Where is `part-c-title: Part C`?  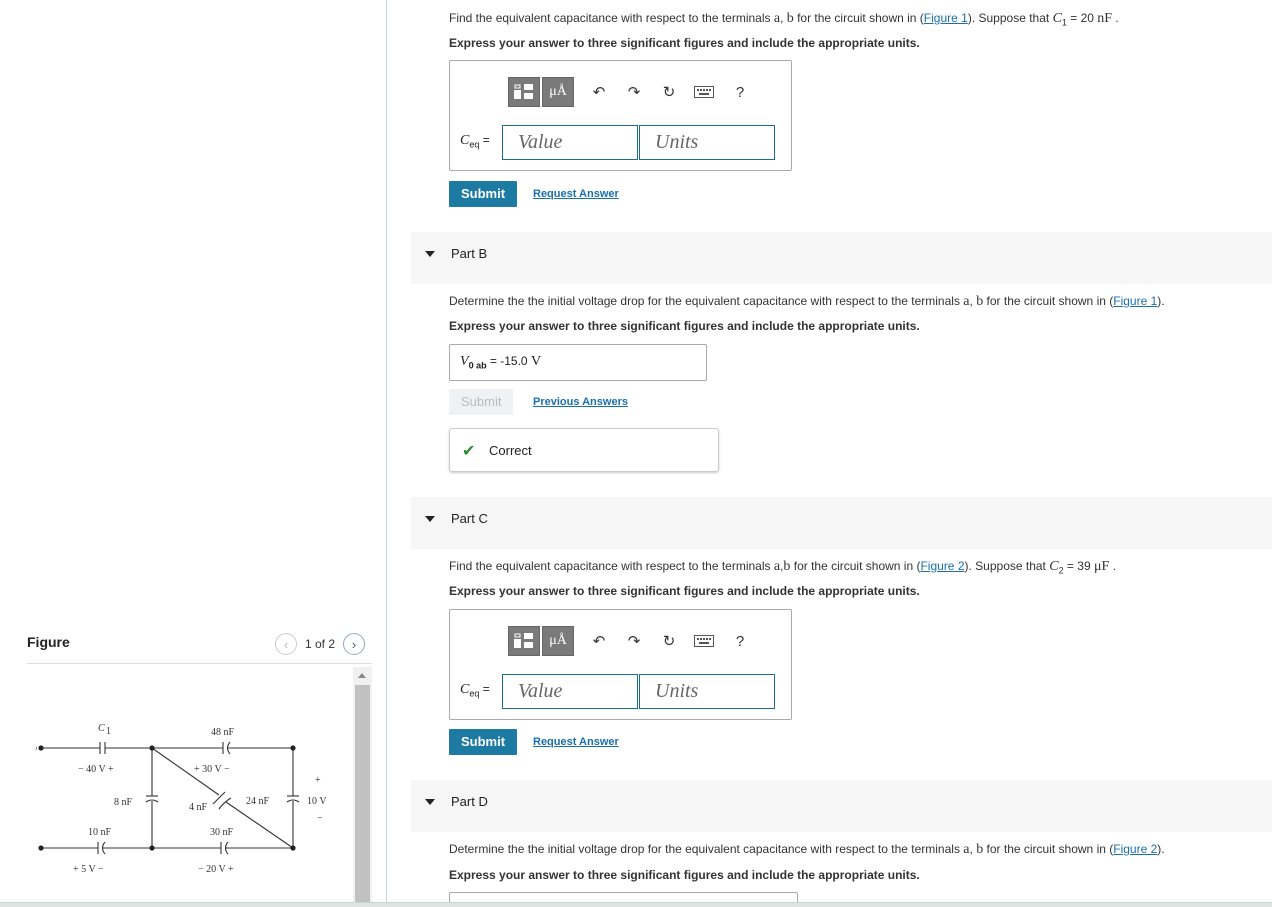 part-c-title: Part C is located at coordinates (469, 518).